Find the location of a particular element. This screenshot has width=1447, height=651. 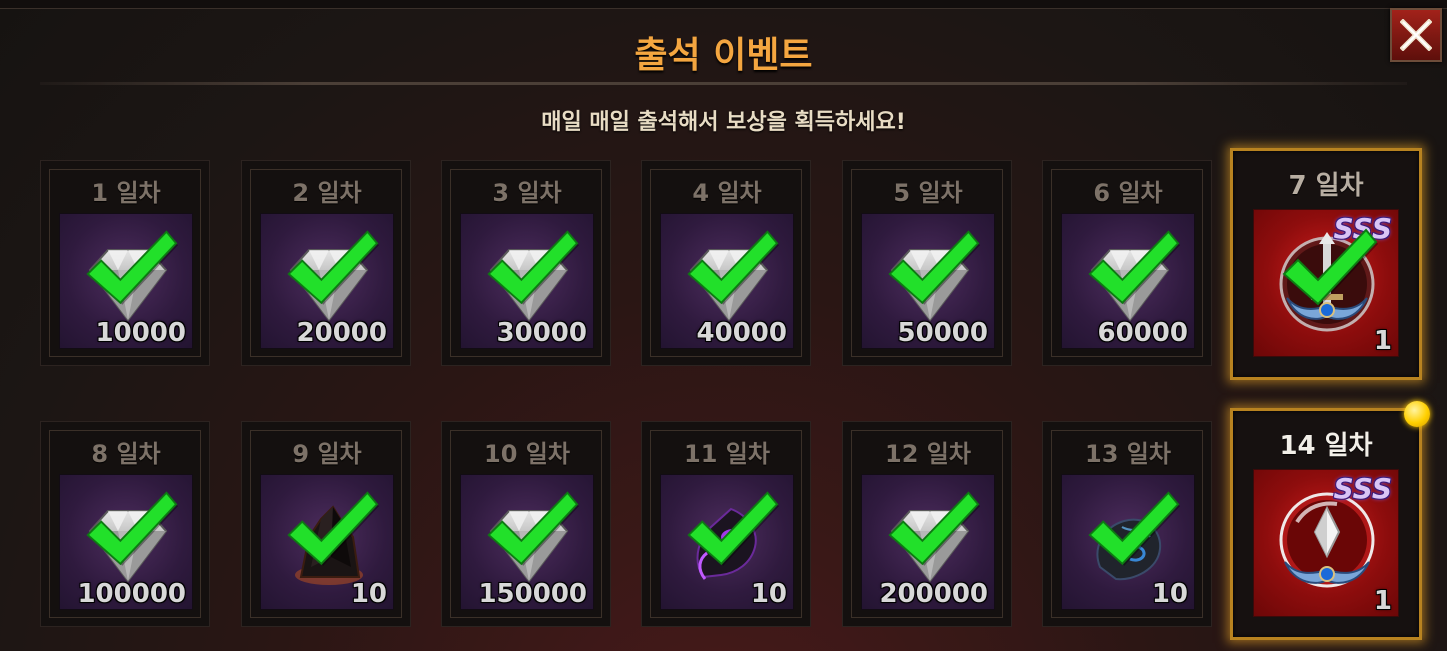

reward-card-day-11: 11 일차 10 is located at coordinates (726, 524).